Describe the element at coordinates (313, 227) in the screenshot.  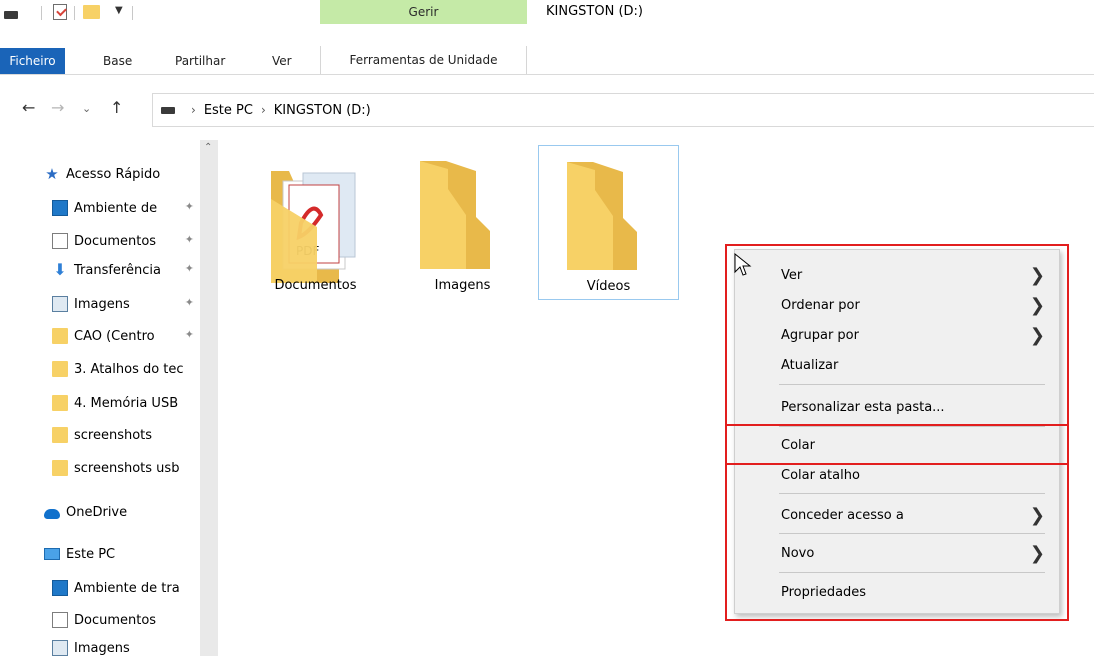
I see `pdf-folder-icon: PDF` at that location.